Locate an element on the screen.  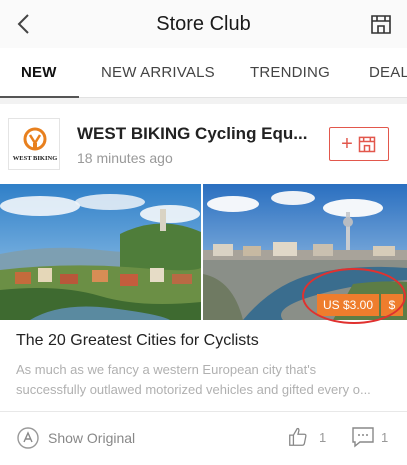
comment-button: 1 is located at coordinates (369, 437).